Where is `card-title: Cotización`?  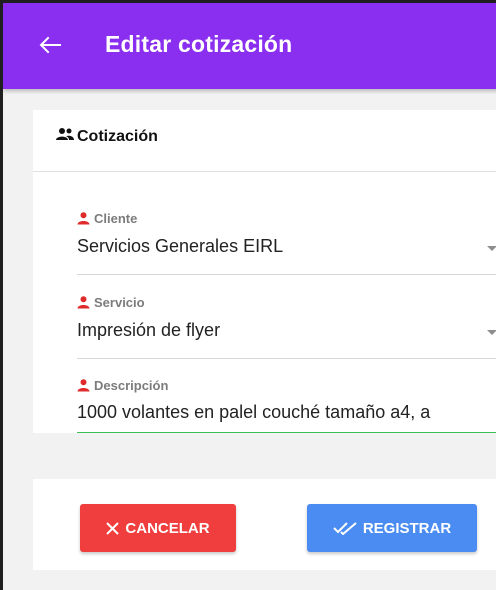 card-title: Cotización is located at coordinates (117, 136).